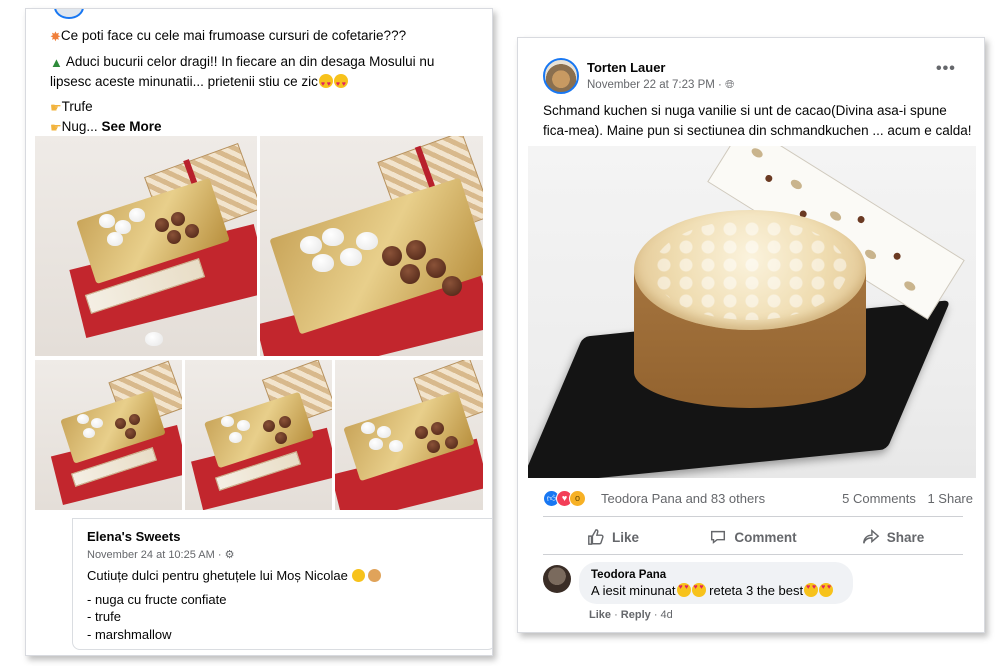 The height and width of the screenshot is (666, 1000). What do you see at coordinates (596, 537) in the screenshot?
I see `like-icon` at bounding box center [596, 537].